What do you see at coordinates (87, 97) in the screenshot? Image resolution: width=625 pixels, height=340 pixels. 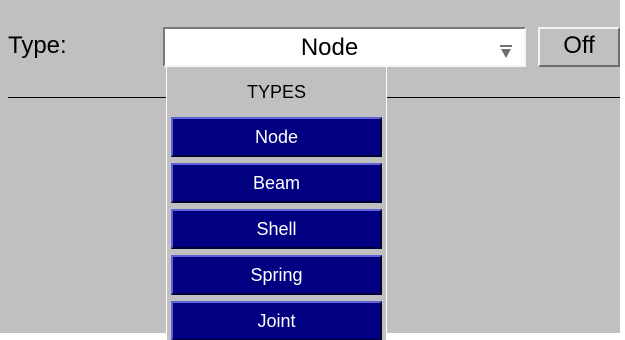 I see `divider-line-left` at bounding box center [87, 97].